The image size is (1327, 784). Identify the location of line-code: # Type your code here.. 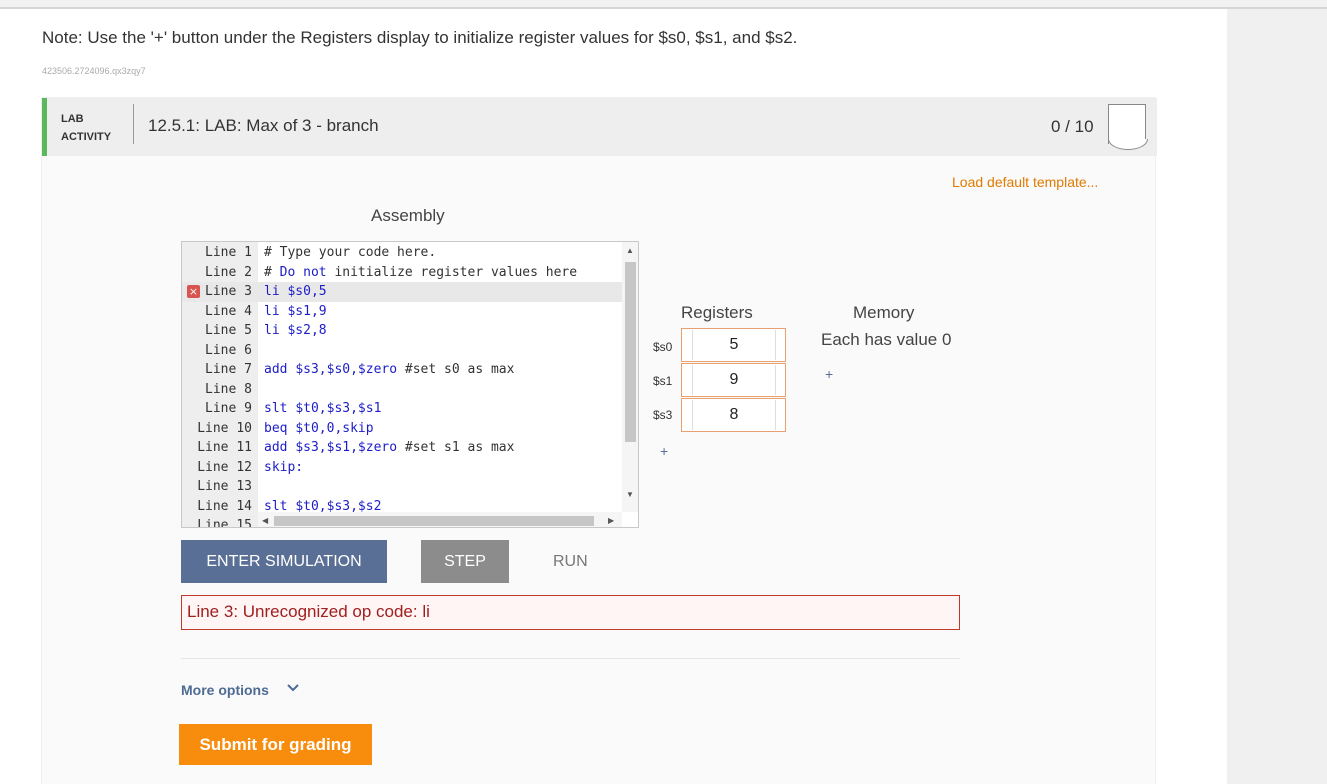
(350, 253).